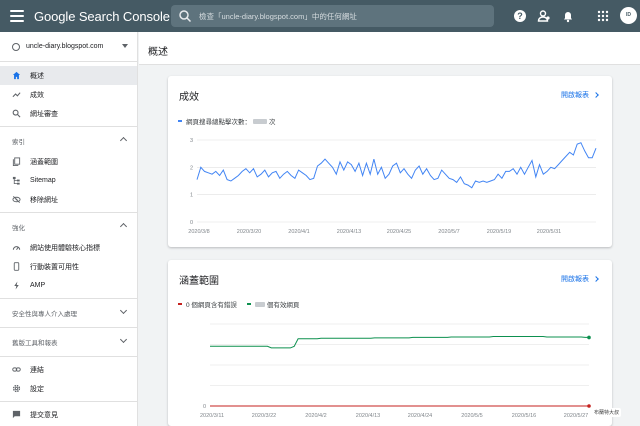 The image size is (640, 426). What do you see at coordinates (16, 180) in the screenshot?
I see `sitemap-icon` at bounding box center [16, 180].